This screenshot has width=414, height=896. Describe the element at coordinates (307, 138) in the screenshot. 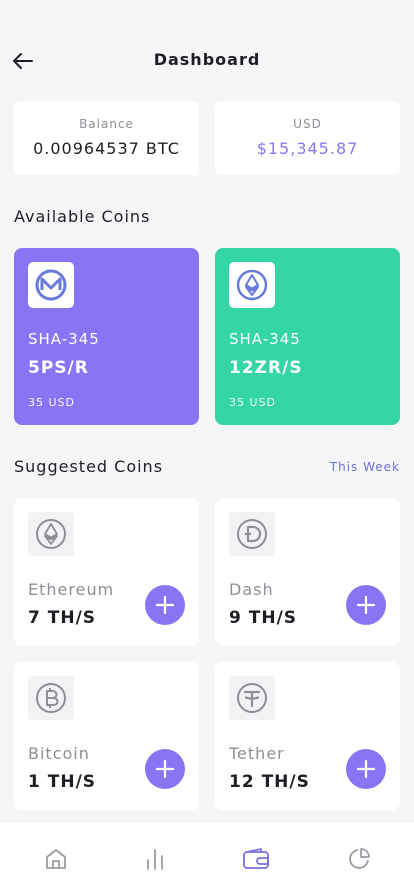

I see `usd-card: USD $15,345.87` at that location.